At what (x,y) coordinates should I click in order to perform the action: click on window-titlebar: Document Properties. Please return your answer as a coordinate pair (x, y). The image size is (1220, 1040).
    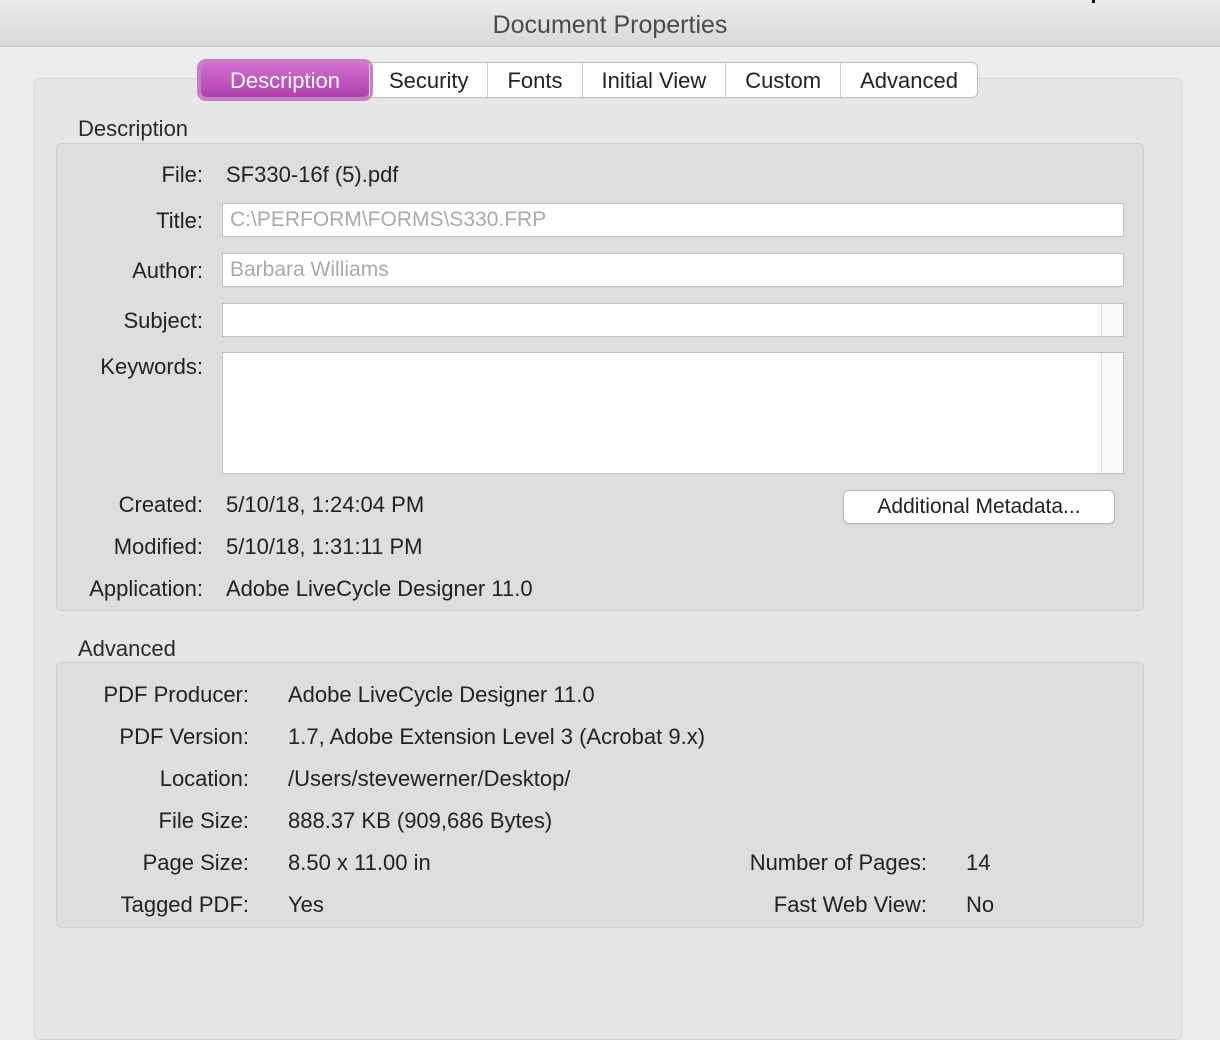
    Looking at the image, I should click on (610, 23).